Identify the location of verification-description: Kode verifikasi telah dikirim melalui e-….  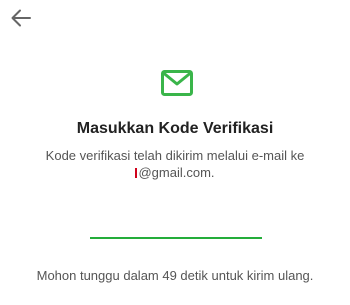
(175, 164).